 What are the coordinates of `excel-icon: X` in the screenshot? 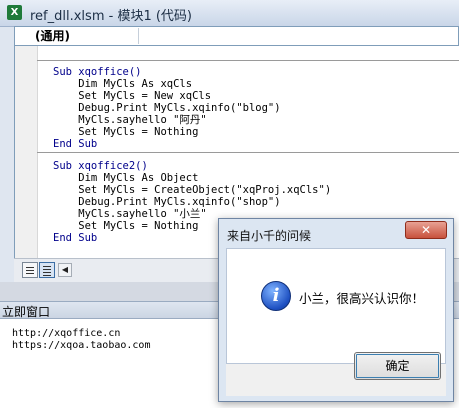 It's located at (14, 12).